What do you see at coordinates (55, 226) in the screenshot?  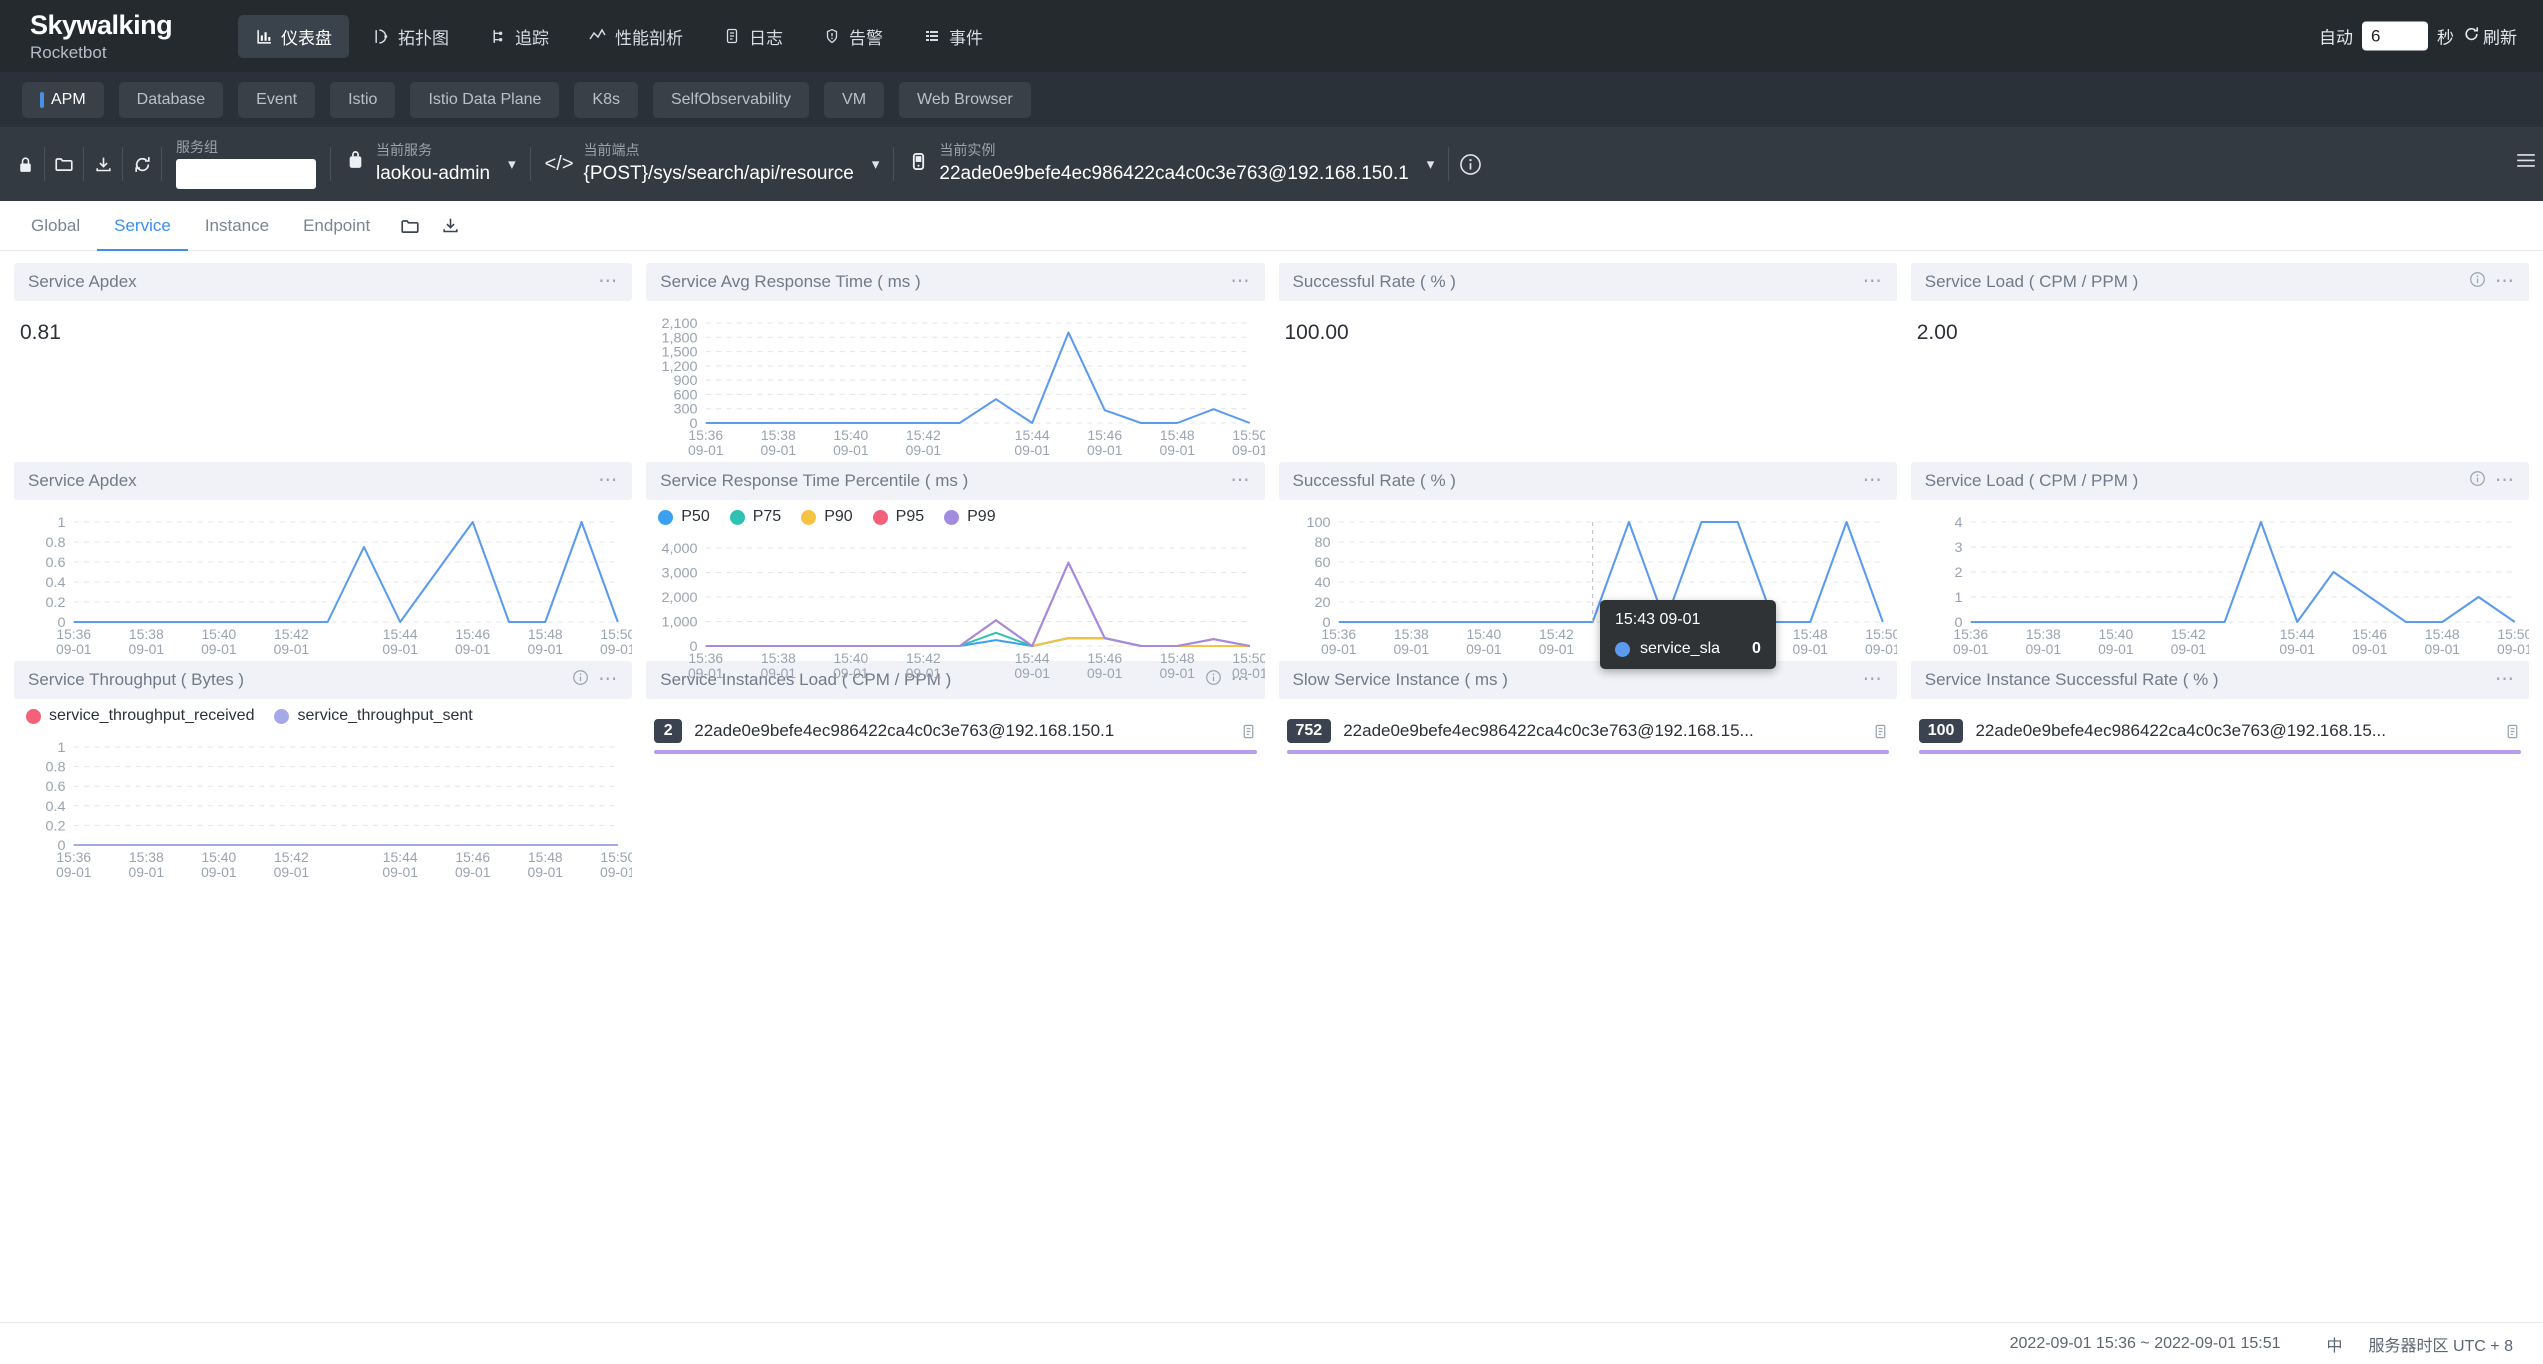 I see `tab-global: Global` at bounding box center [55, 226].